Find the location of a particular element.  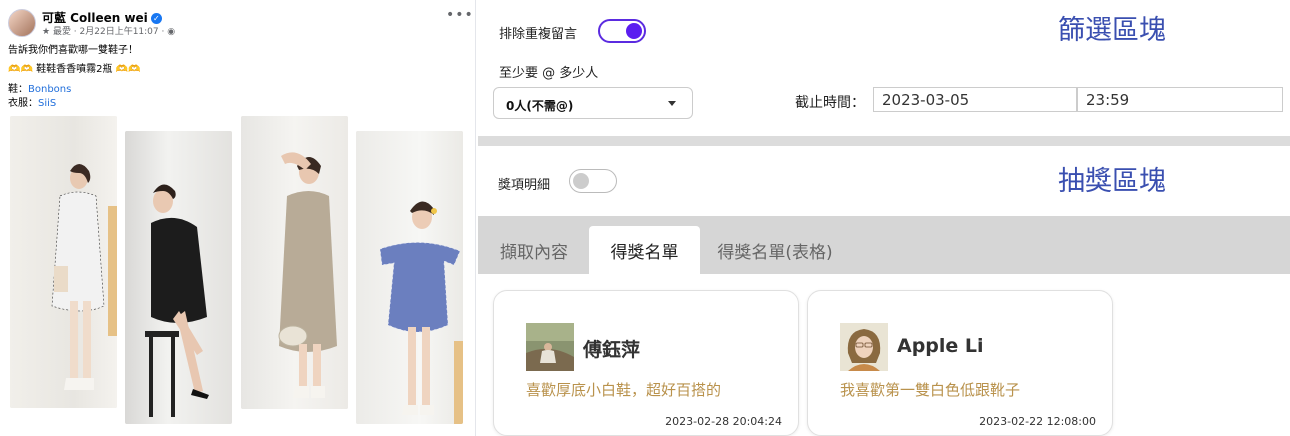

result-tabs: 擷取內容 得獎名單 得獎名單(表格) is located at coordinates (884, 245).